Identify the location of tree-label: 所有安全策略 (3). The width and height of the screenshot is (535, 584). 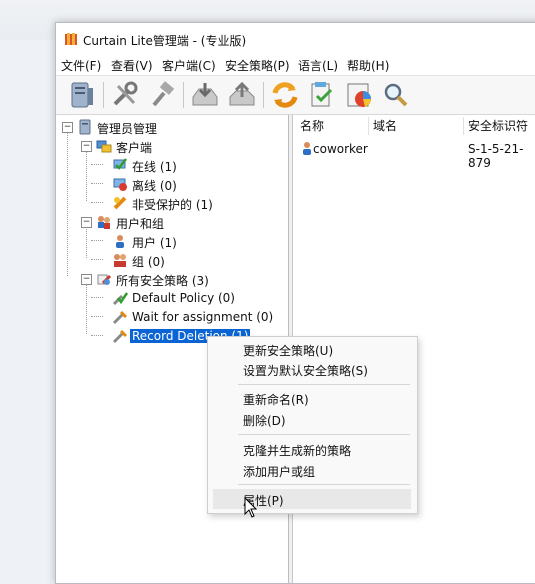
(162, 281).